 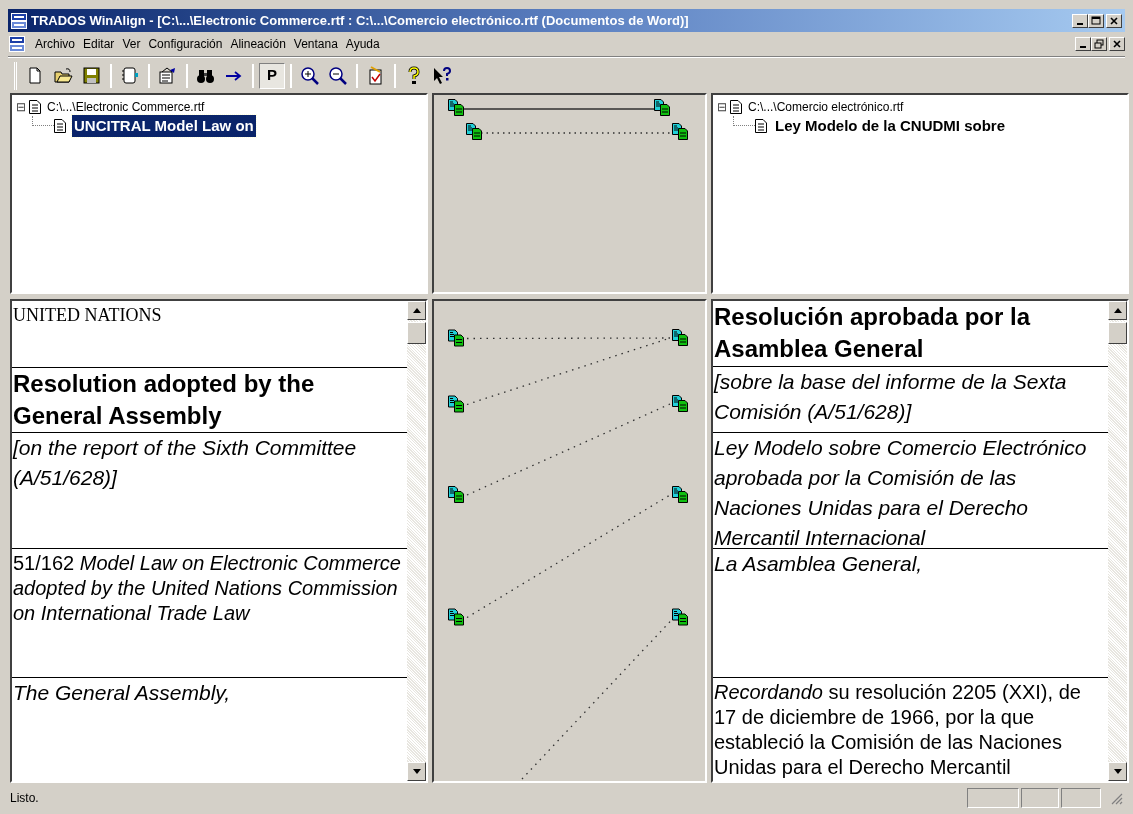 I want to click on segment-text: UNITED NATIONS, so click(x=210, y=315).